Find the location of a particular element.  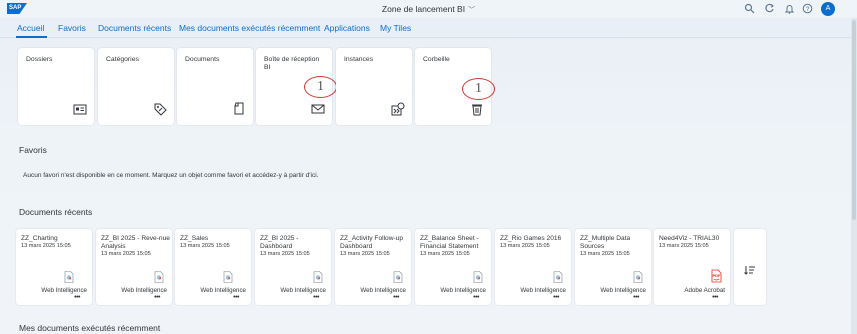

show-more-tile is located at coordinates (750, 267).